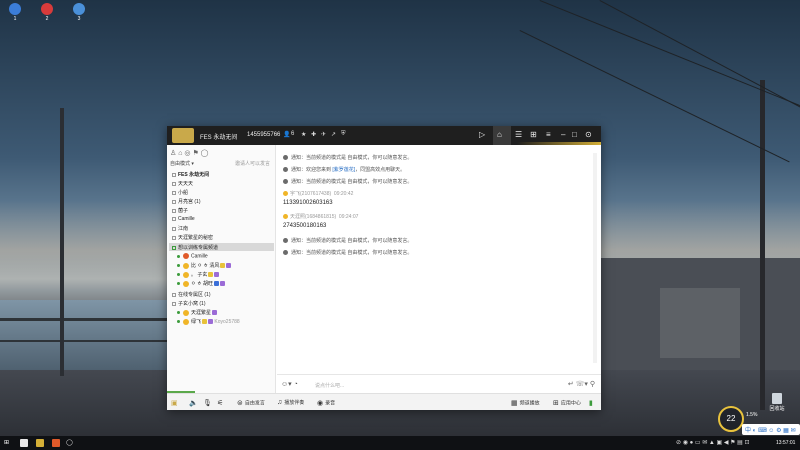 Image resolution: width=800 pixels, height=450 pixels. What do you see at coordinates (189, 202) in the screenshot?
I see `channel-label: 月亮宫 (1)` at bounding box center [189, 202].